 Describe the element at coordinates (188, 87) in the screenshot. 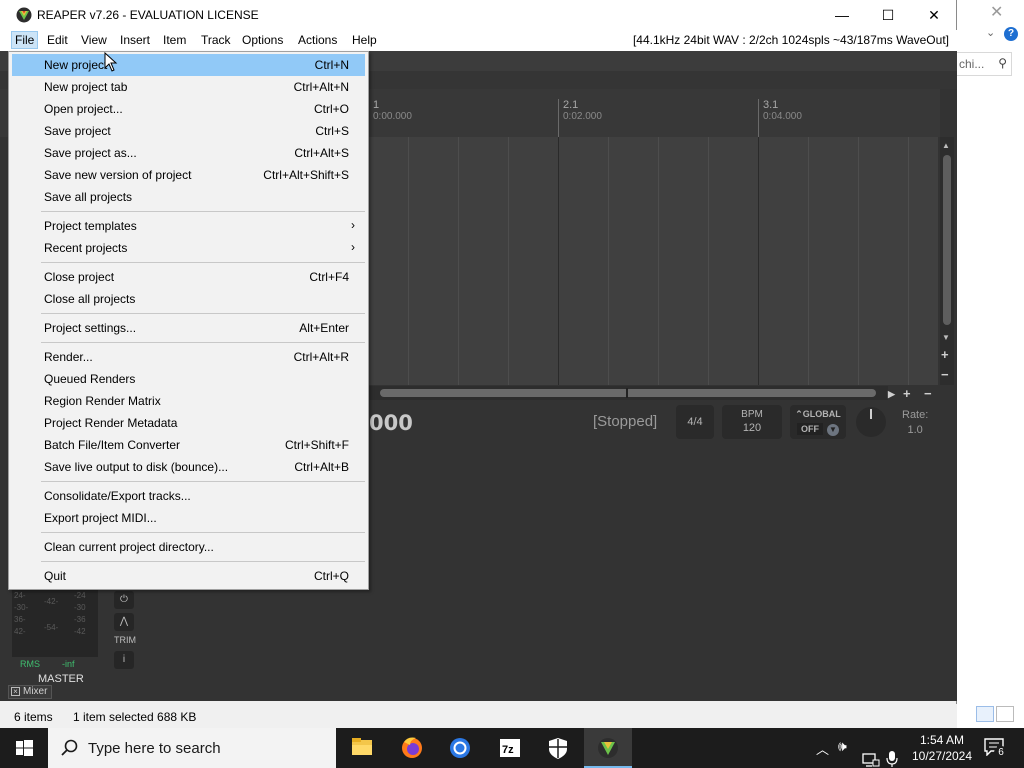

I see `menu-new-project-tab: New project tab Ctrl+Alt+N` at that location.